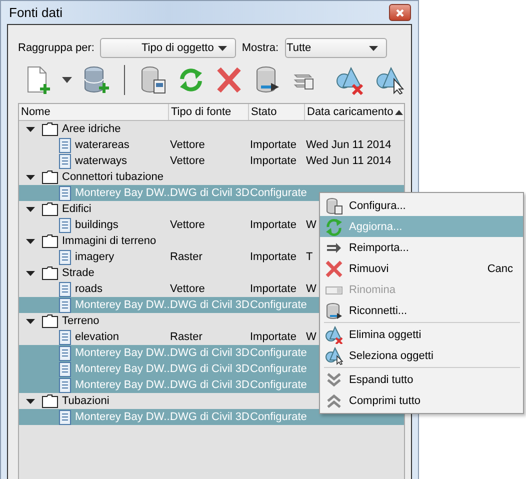  What do you see at coordinates (109, 241) in the screenshot?
I see `group-label: Immagini di terreno` at bounding box center [109, 241].